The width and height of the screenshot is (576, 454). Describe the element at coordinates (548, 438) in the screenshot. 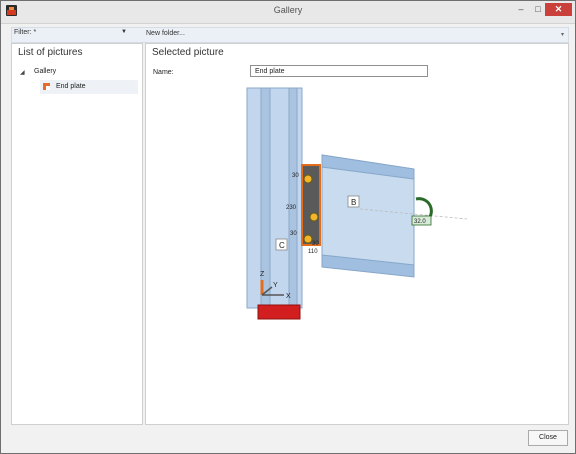

I see `close-button: Close` at that location.